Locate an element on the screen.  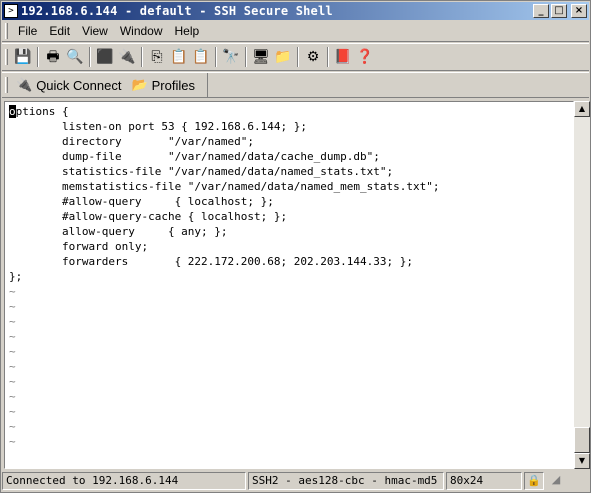
terminal-line: }; is located at coordinates (16, 276).